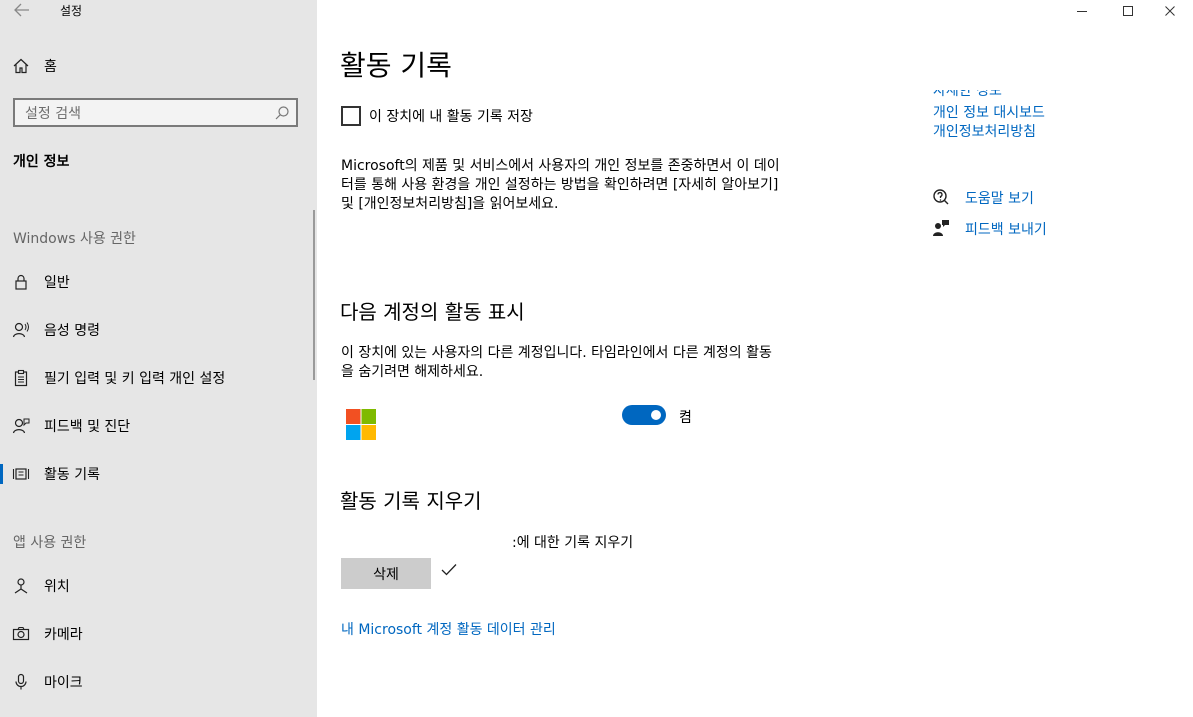 The image size is (1193, 717). Describe the element at coordinates (21, 426) in the screenshot. I see `feedback-person-icon` at that location.